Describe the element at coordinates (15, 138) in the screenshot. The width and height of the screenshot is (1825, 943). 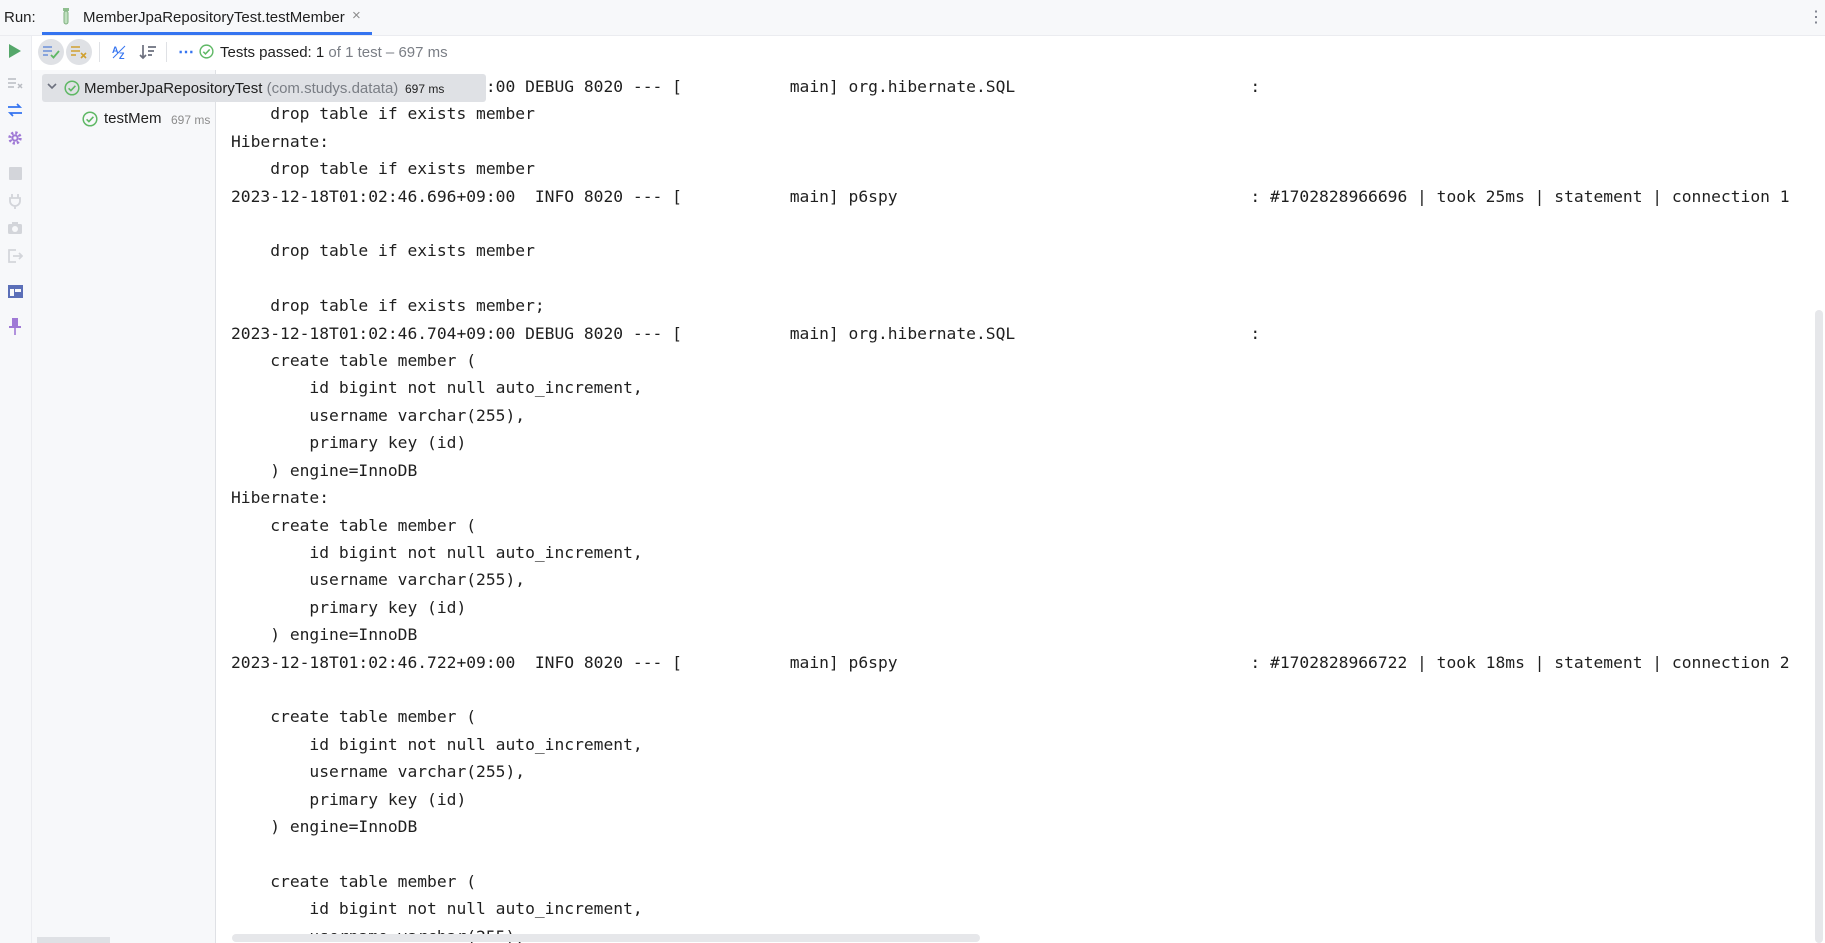
I see `gear-icon` at that location.